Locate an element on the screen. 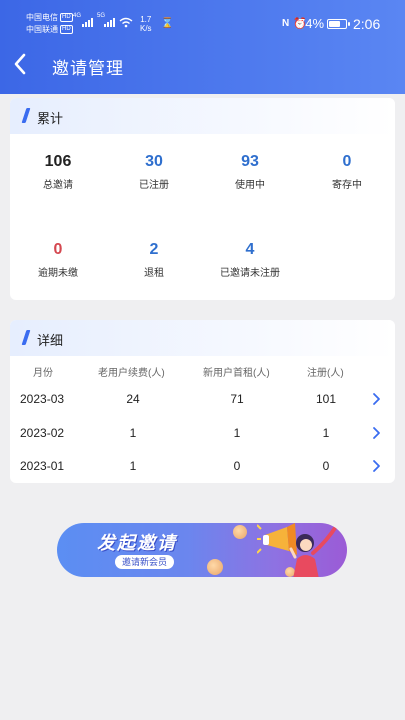 This screenshot has width=405, height=720. details-card-header: 详细 is located at coordinates (202, 338).